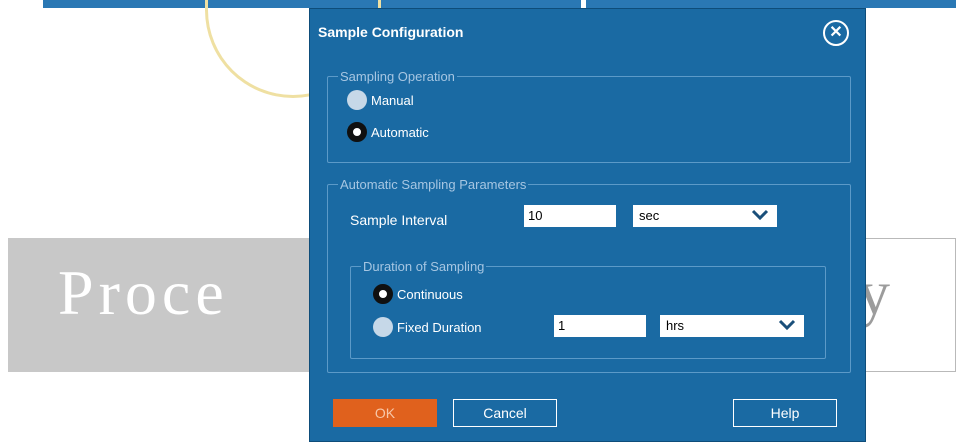 The image size is (956, 442). Describe the element at coordinates (392, 100) in the screenshot. I see `radio-manual-label: Manual` at that location.